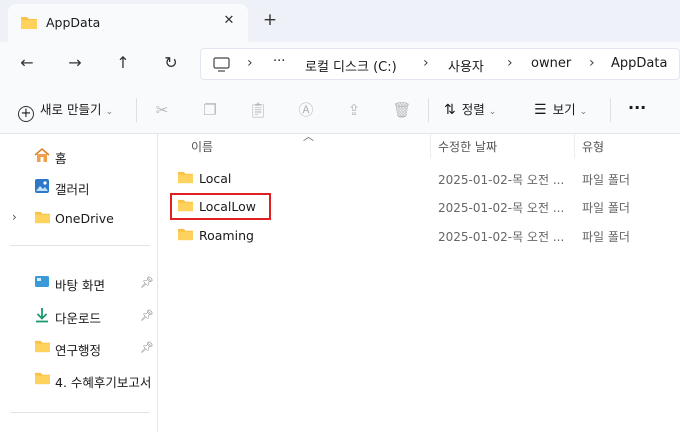  I want to click on column-header-type: 유형, so click(593, 146).